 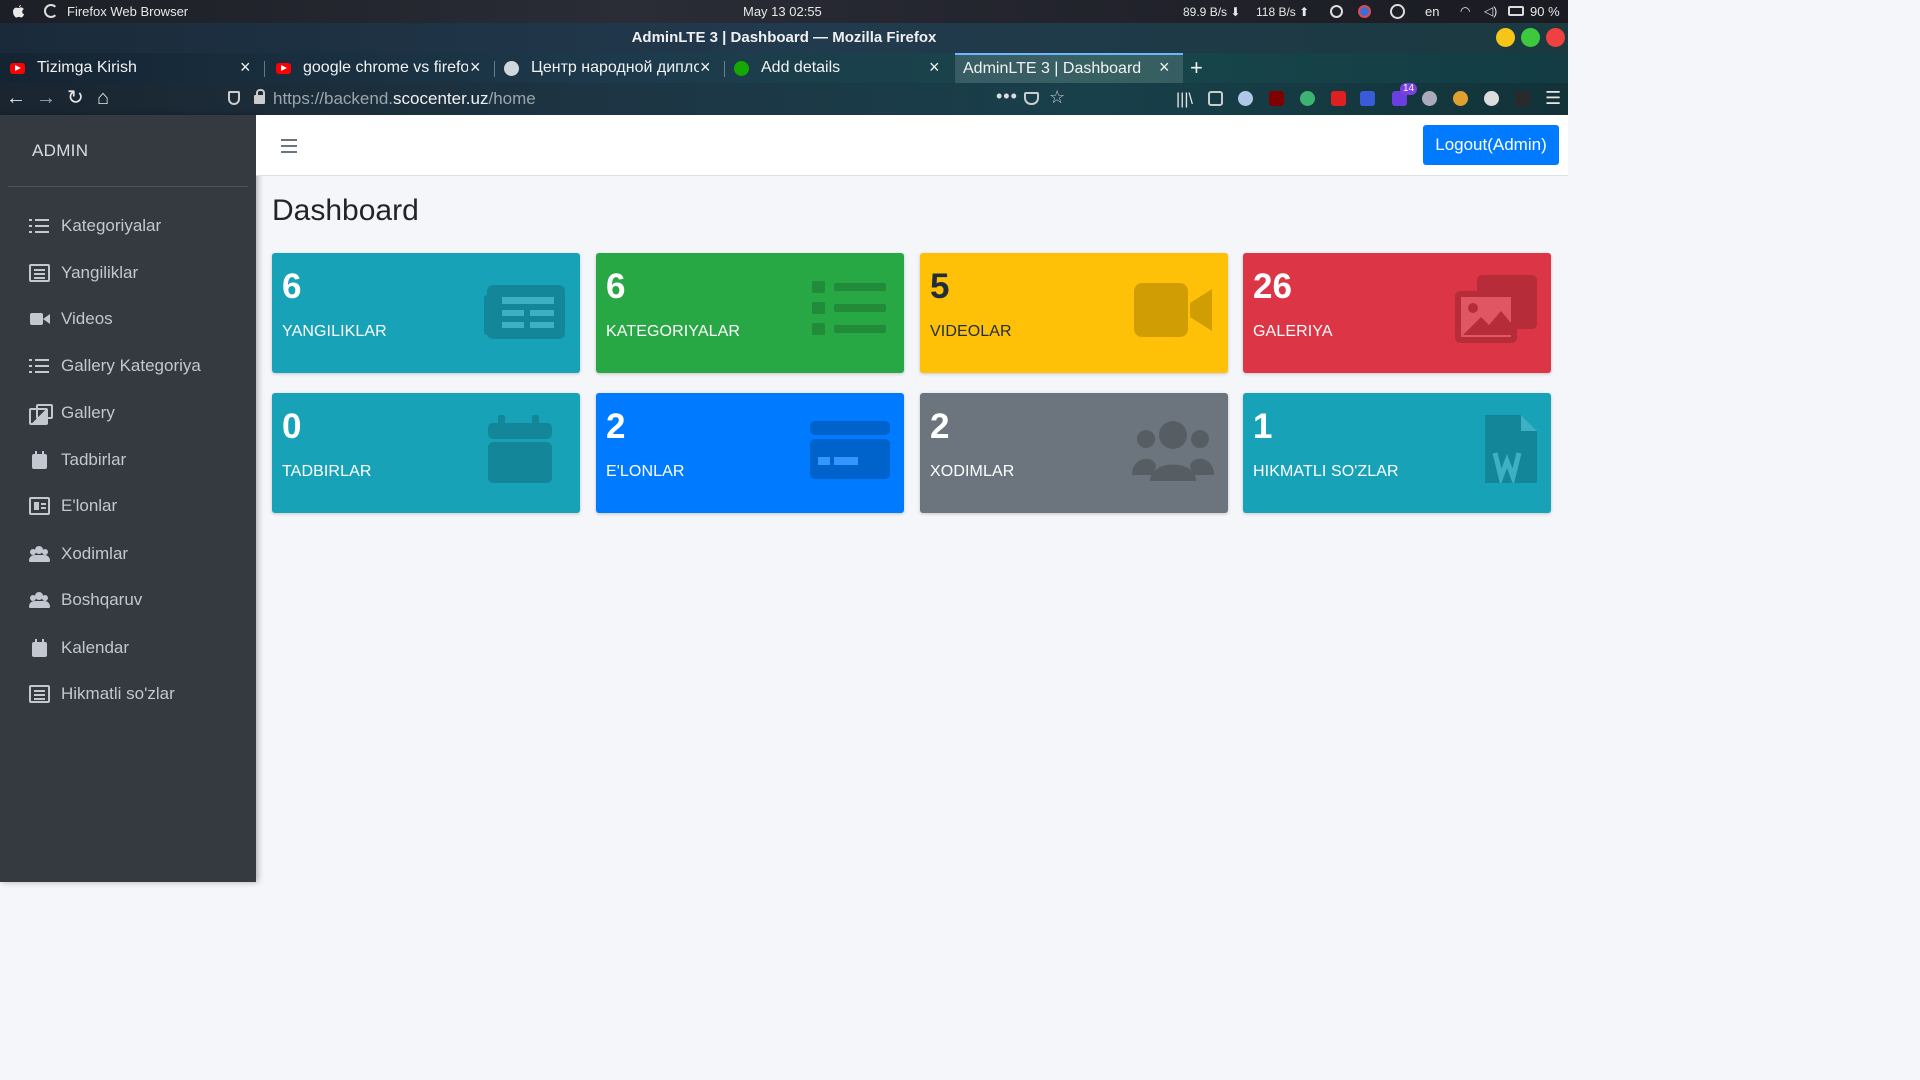 What do you see at coordinates (1364, 11) in the screenshot?
I see `tray-app-icon` at bounding box center [1364, 11].